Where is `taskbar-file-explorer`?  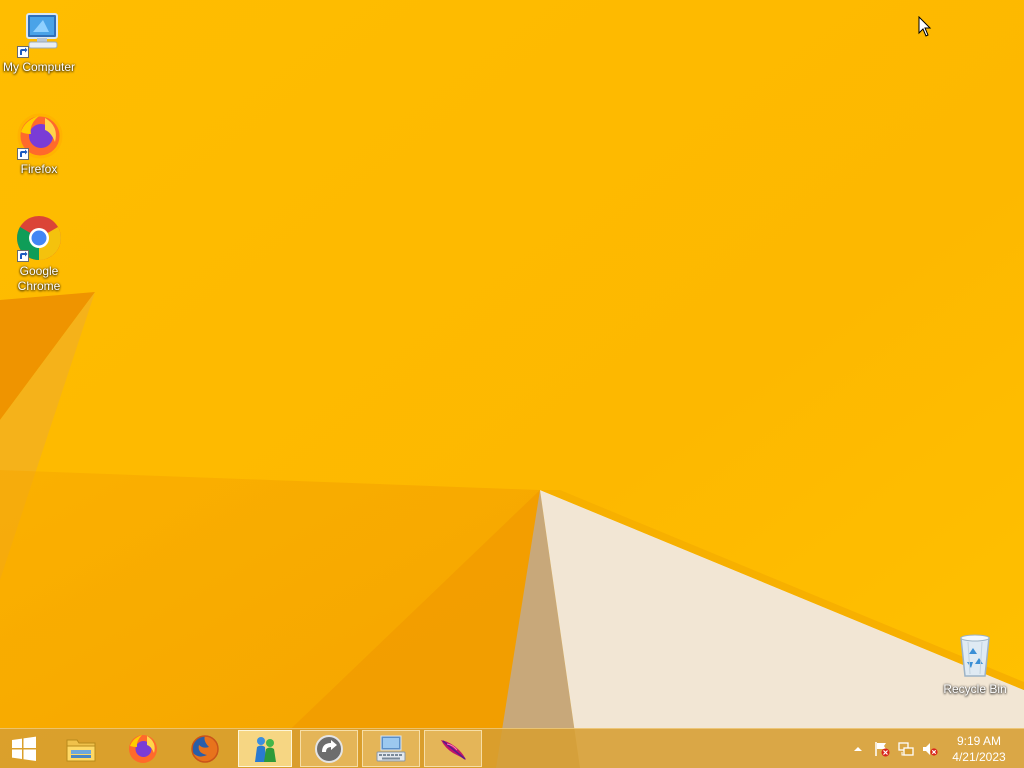 taskbar-file-explorer is located at coordinates (81, 748).